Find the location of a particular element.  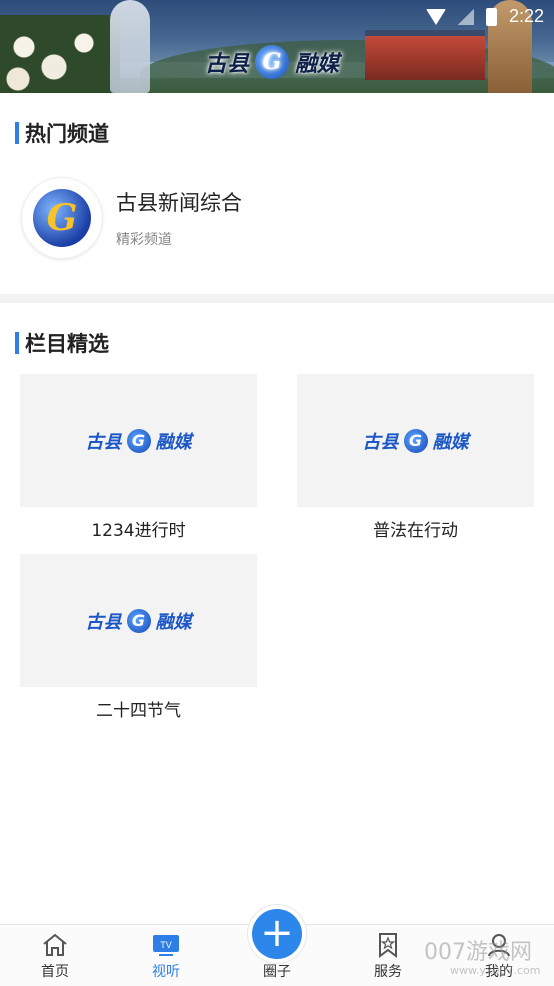

banner-gate is located at coordinates (425, 55).